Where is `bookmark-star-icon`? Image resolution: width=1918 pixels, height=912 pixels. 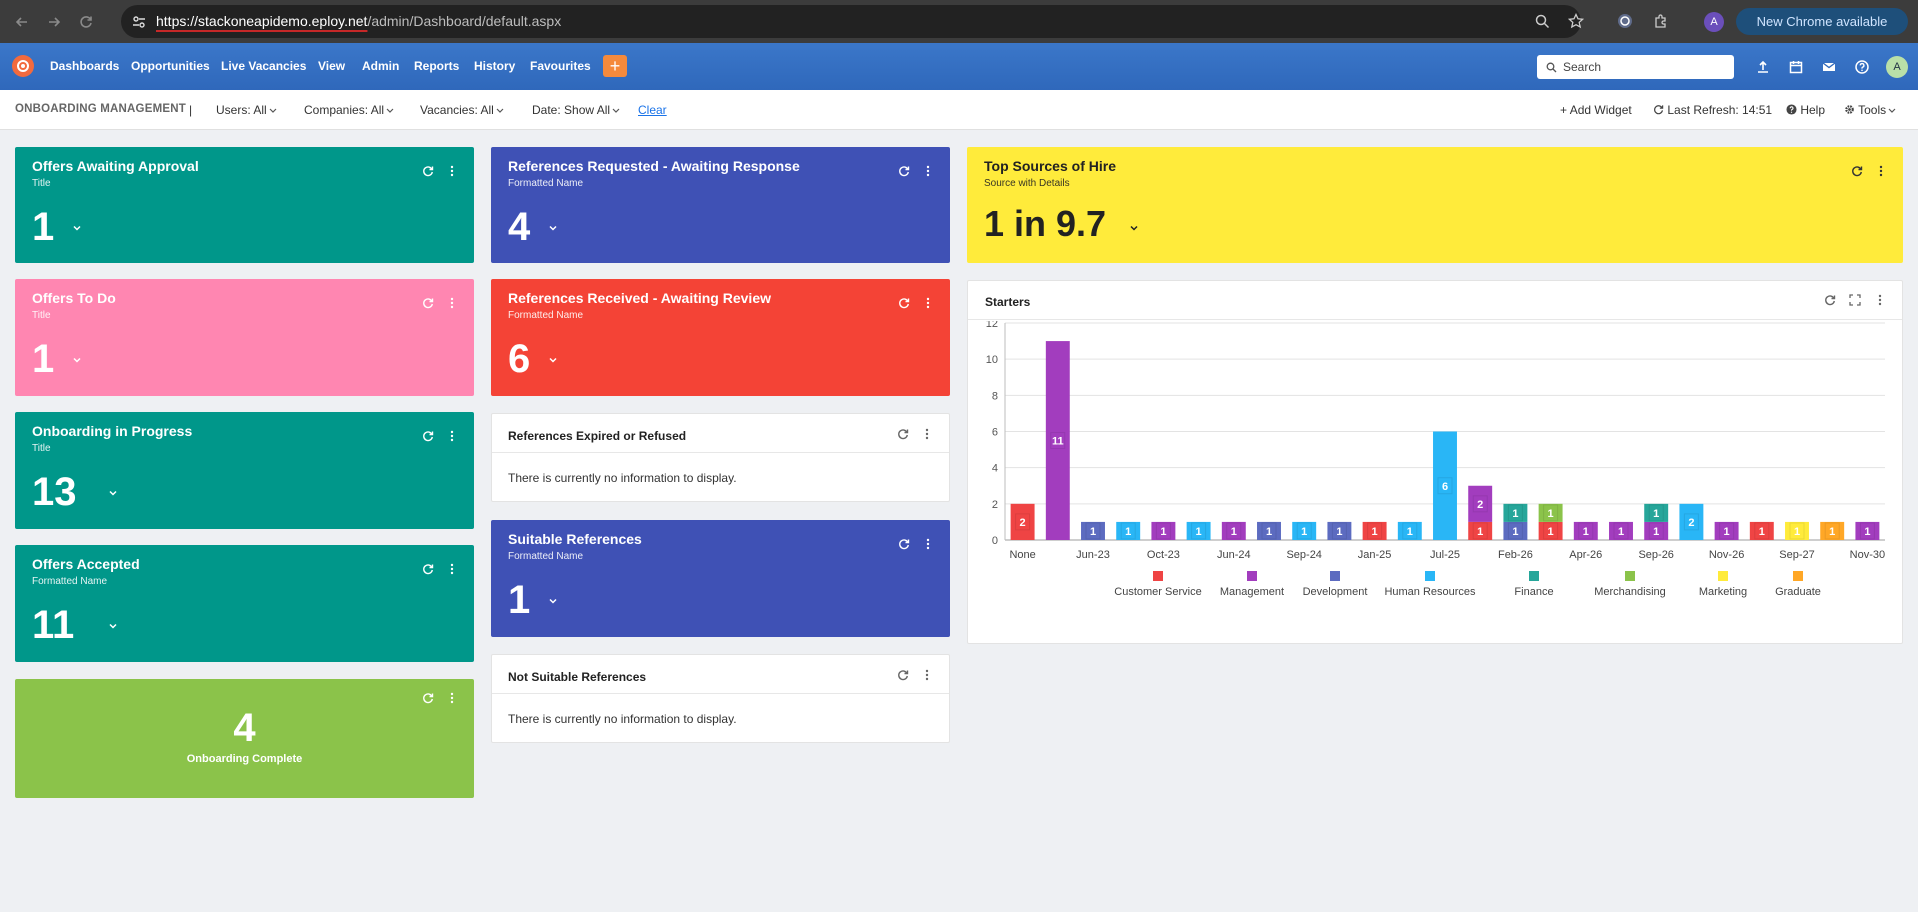
bookmark-star-icon is located at coordinates (1576, 21).